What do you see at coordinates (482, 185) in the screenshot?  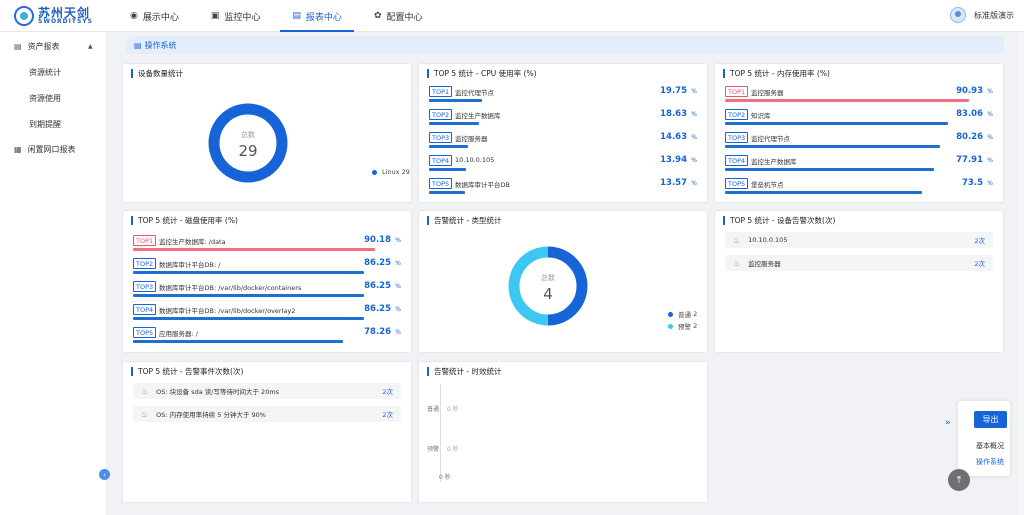 I see `item-name: 数据库审计平台DB` at bounding box center [482, 185].